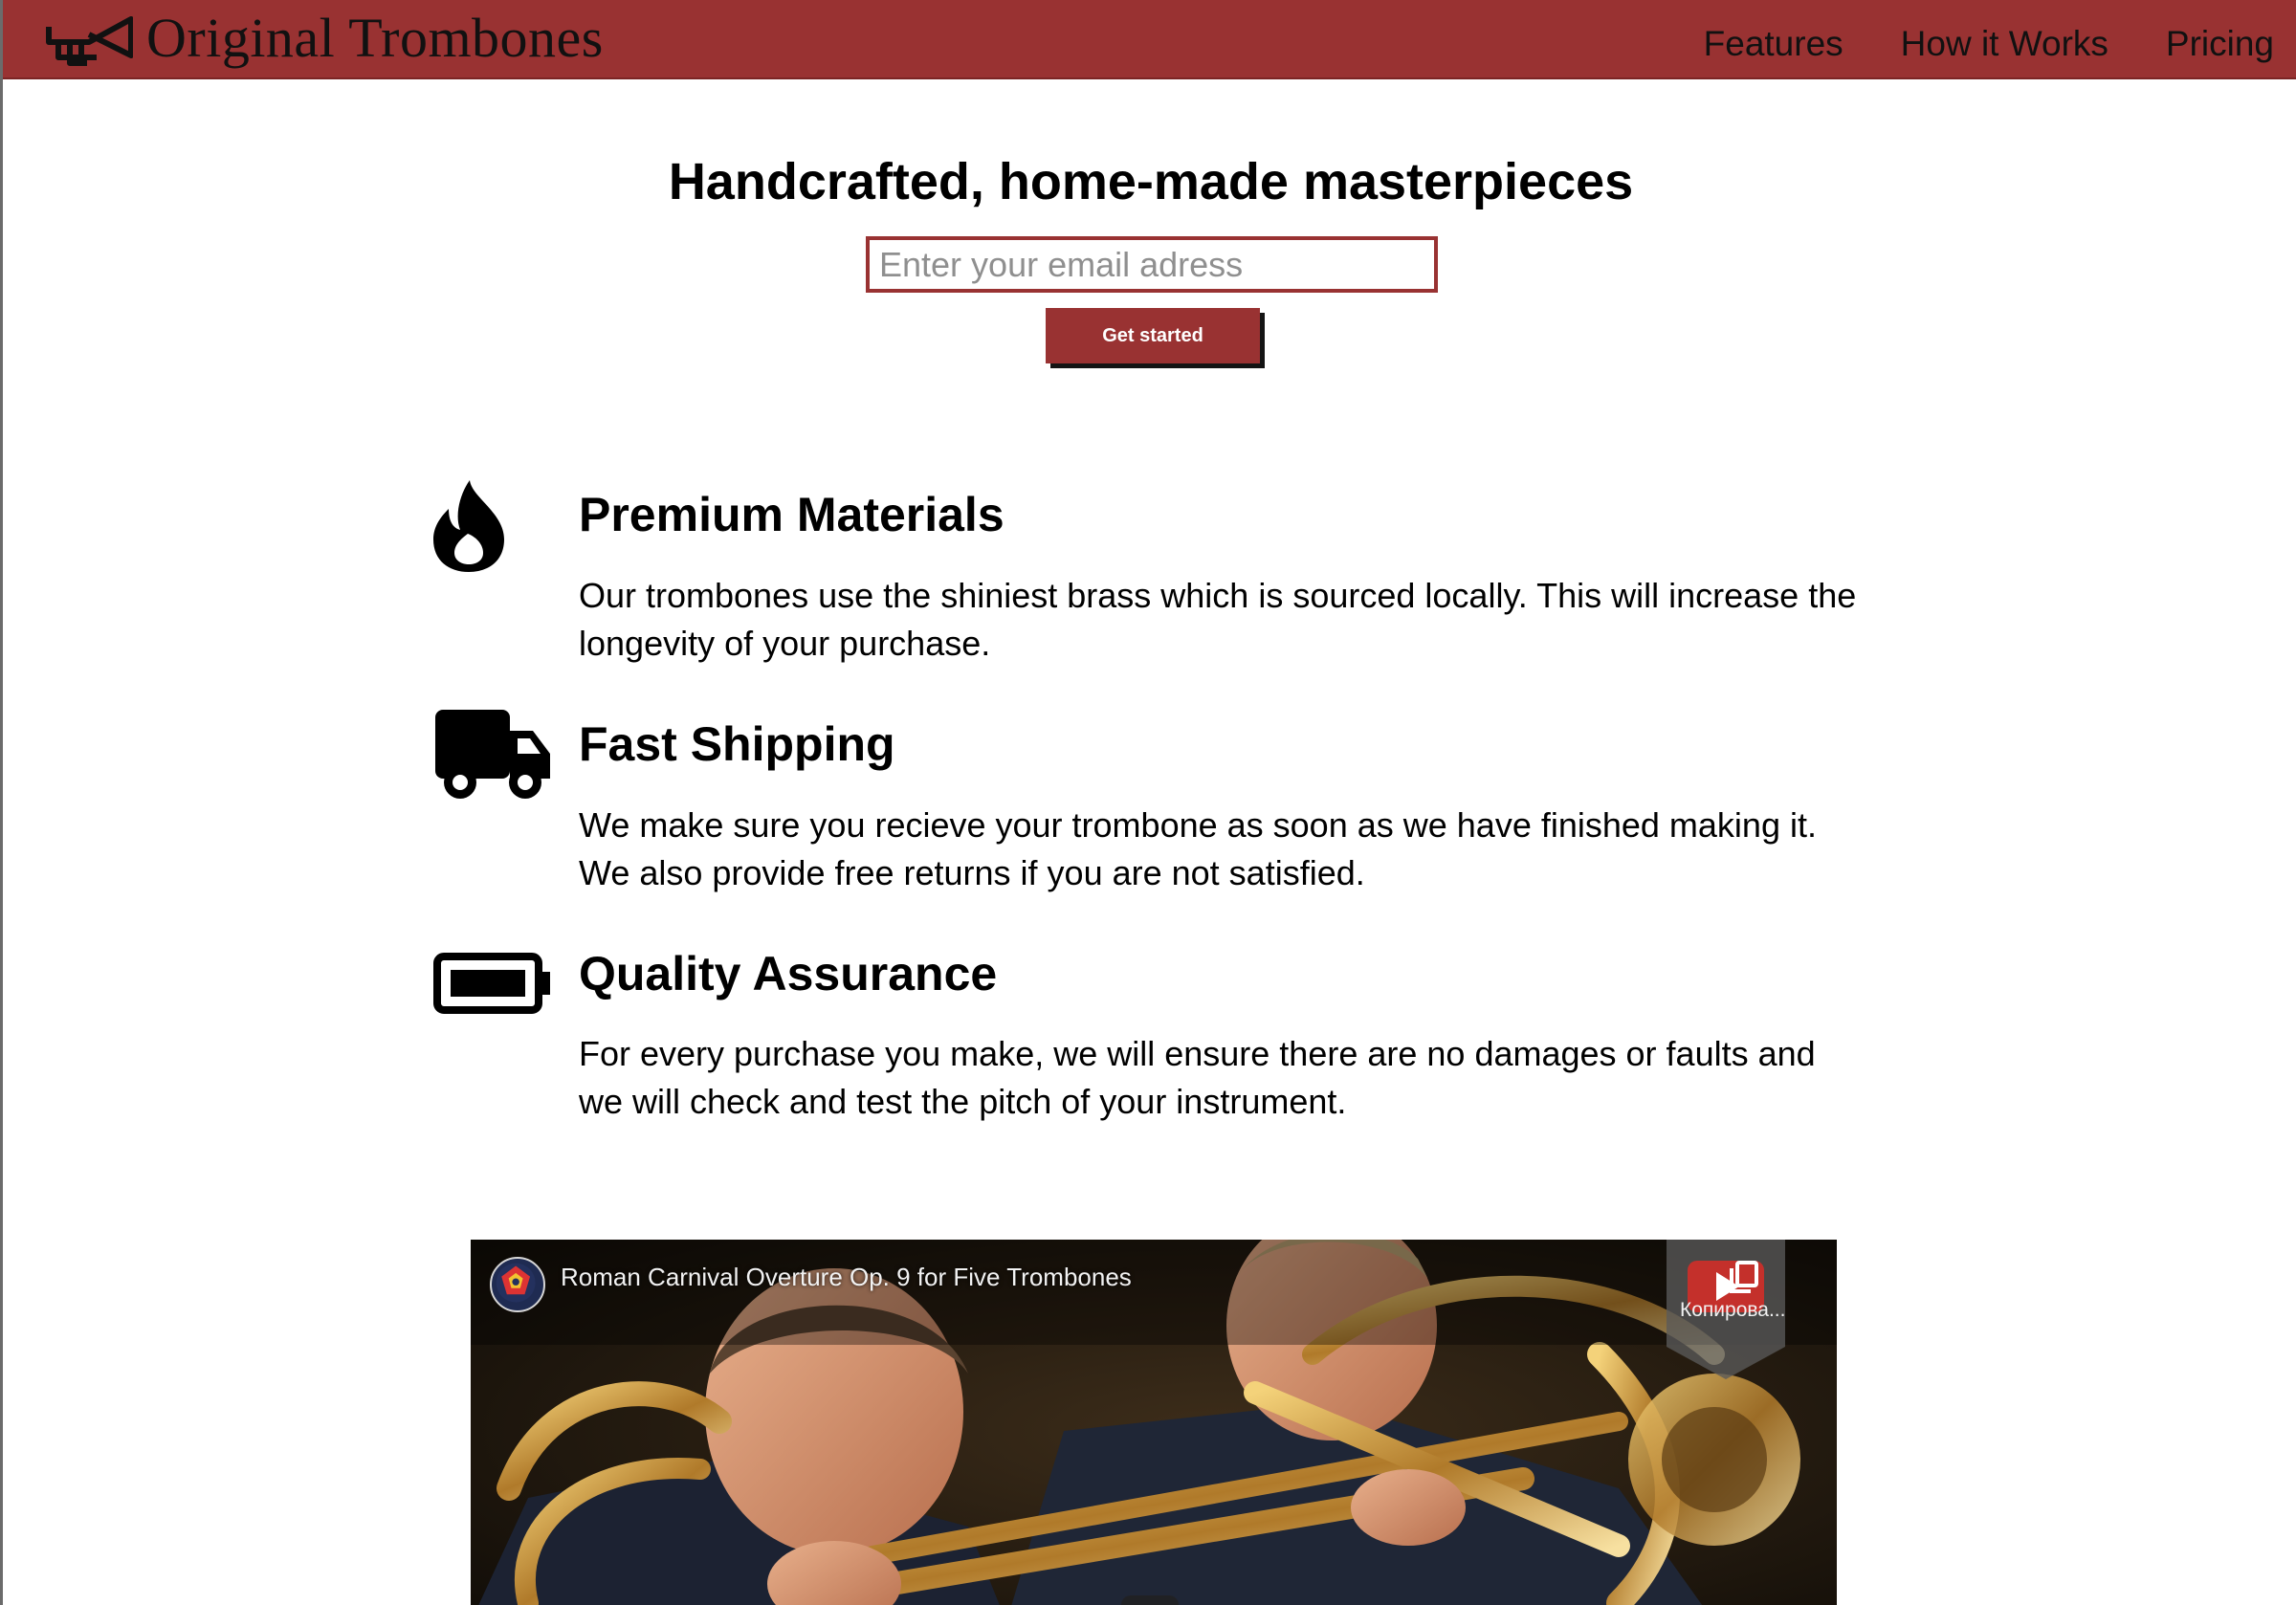 This screenshot has width=2296, height=1605. Describe the element at coordinates (2005, 40) in the screenshot. I see `nav-link-how-it-works: How it Works` at that location.